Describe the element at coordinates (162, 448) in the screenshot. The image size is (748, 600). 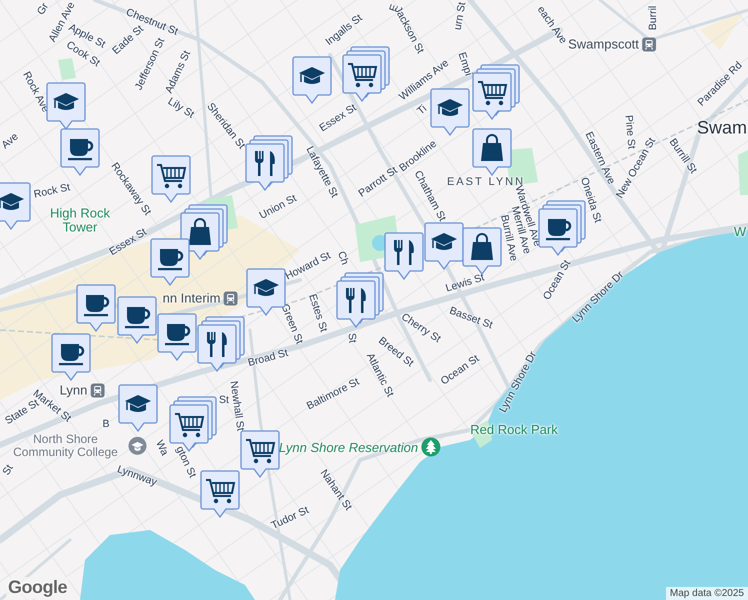
I see `street-label: Wa` at that location.